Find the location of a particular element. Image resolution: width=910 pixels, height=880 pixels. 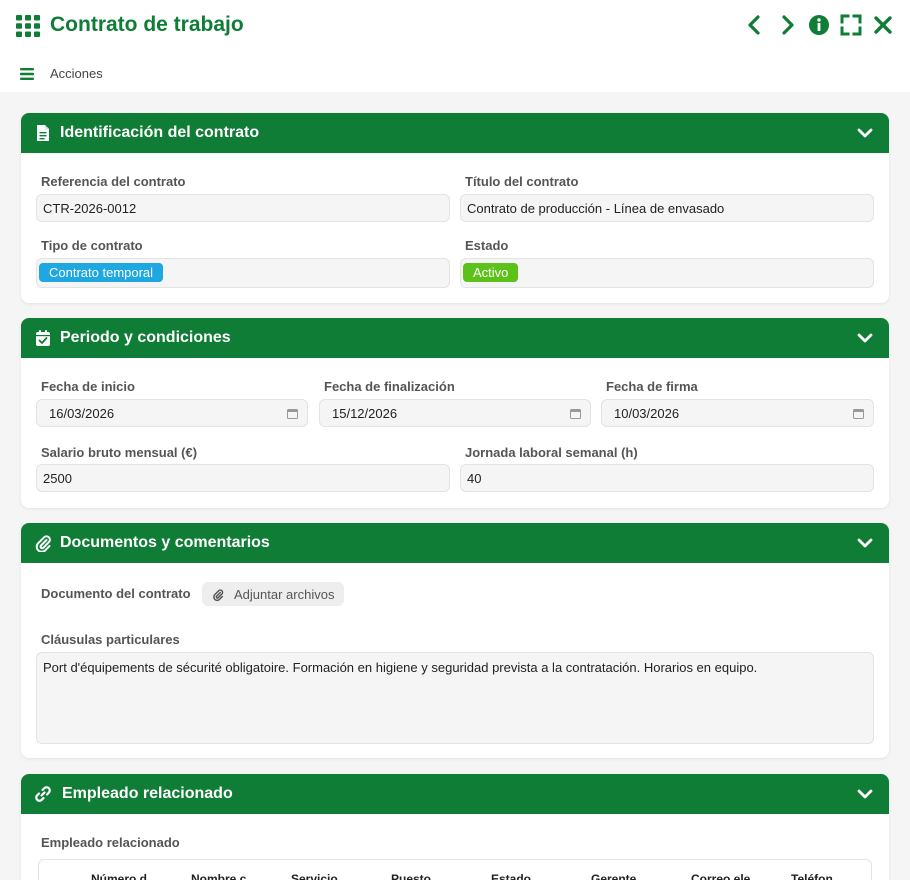

column-header is located at coordinates (65, 876).